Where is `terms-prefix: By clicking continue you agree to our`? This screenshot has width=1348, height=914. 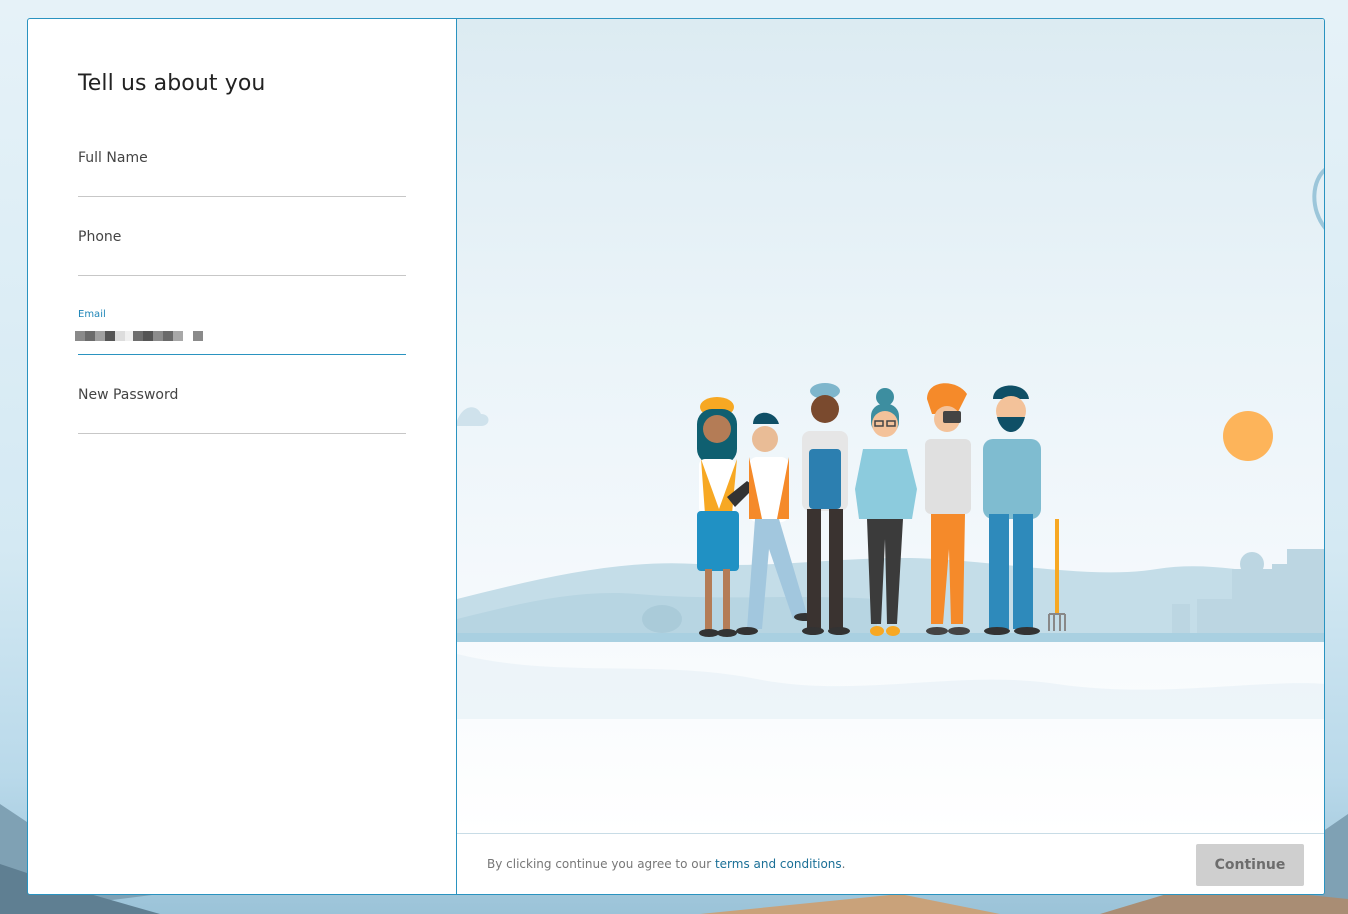
terms-prefix: By clicking continue you agree to our is located at coordinates (601, 864).